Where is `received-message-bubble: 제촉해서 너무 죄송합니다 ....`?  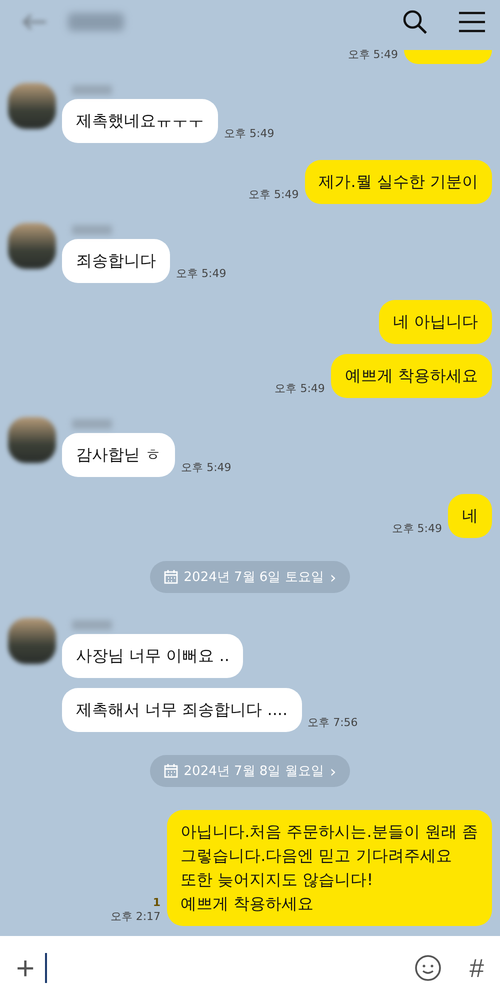
received-message-bubble: 제촉해서 너무 죄송합니다 .... is located at coordinates (182, 710).